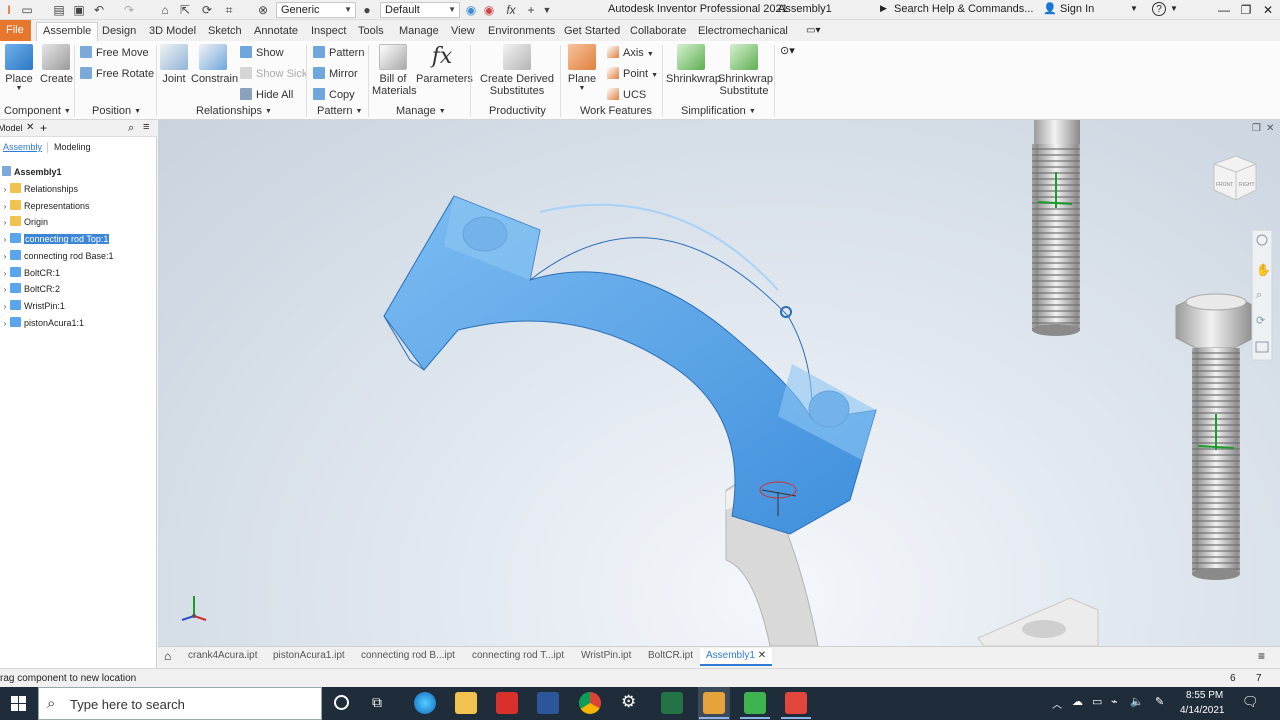 The image size is (1280, 720). What do you see at coordinates (616, 111) in the screenshot?
I see `work-features-panel-label: Work Features` at bounding box center [616, 111].